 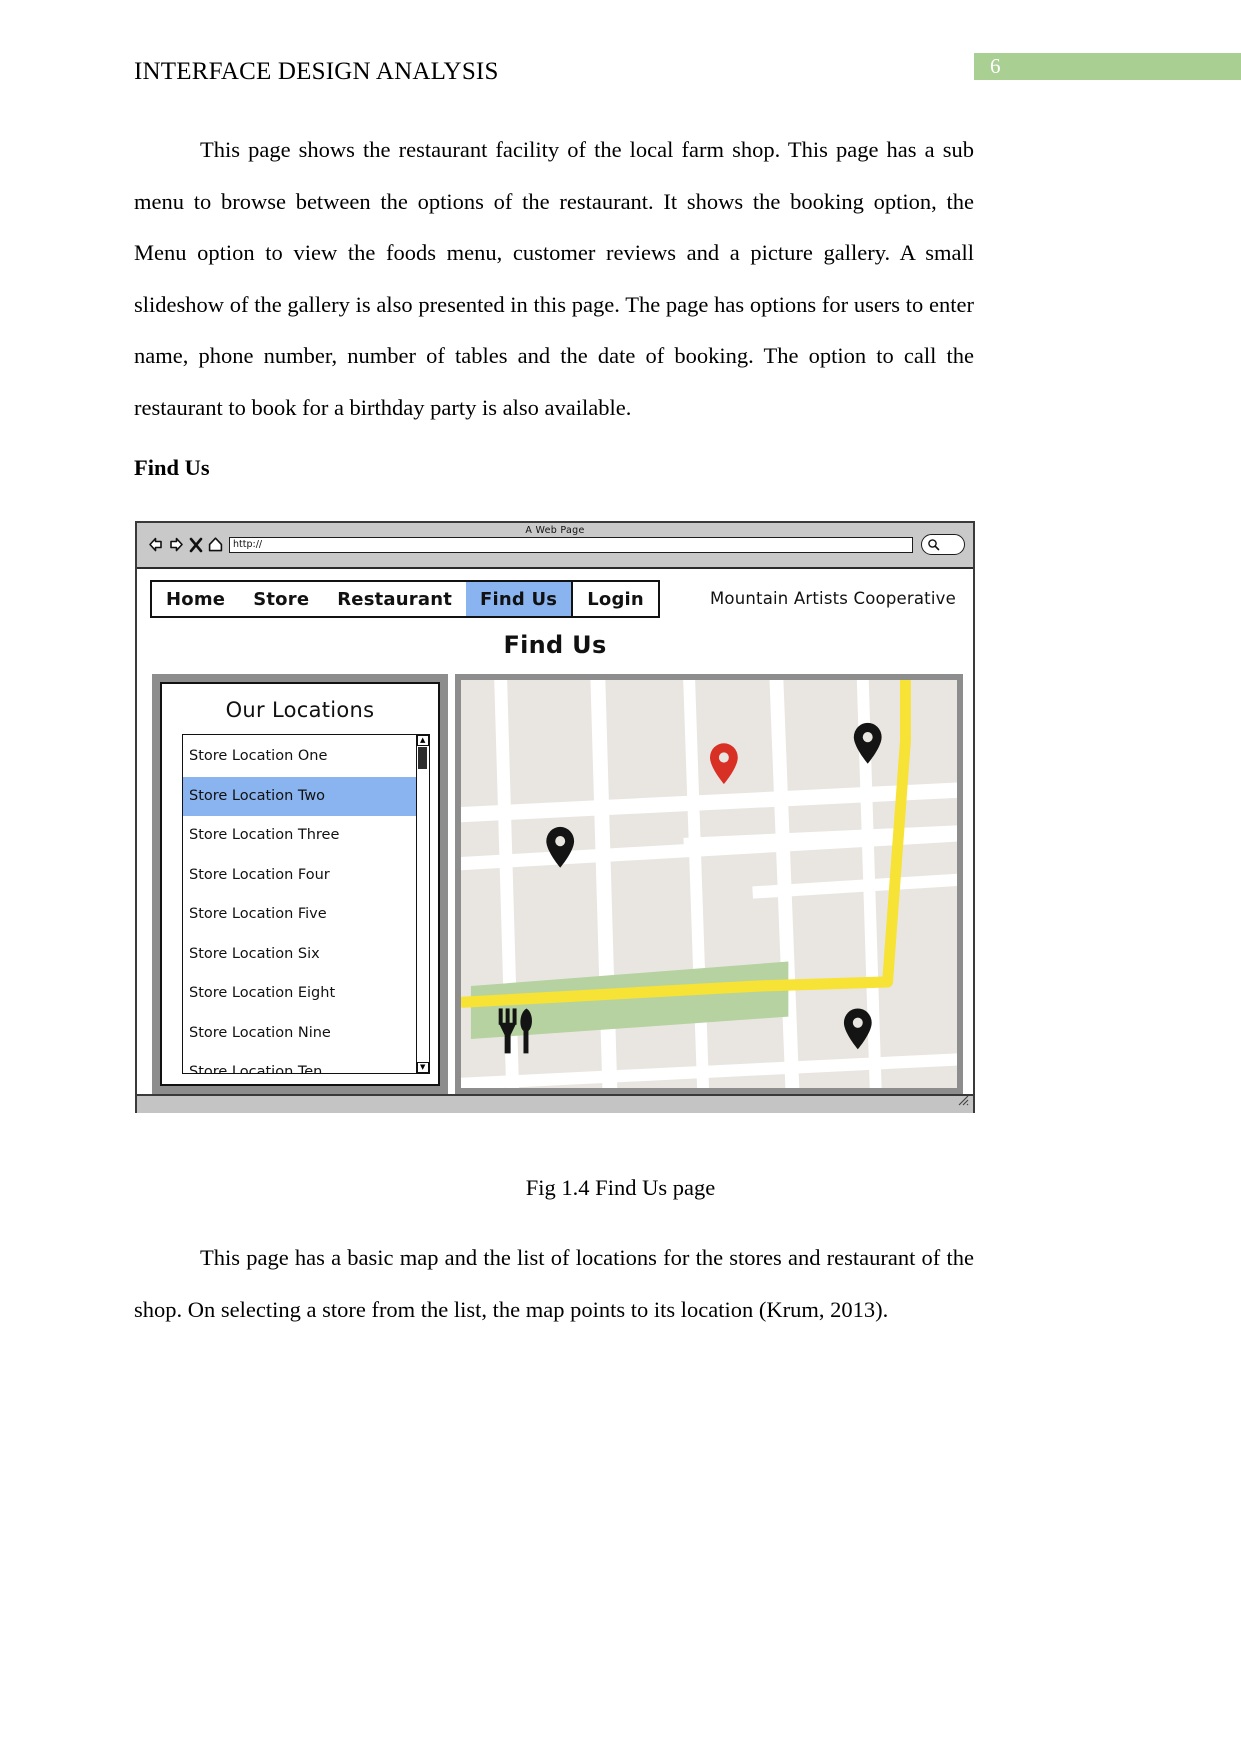 I want to click on map-graphic, so click(x=709, y=884).